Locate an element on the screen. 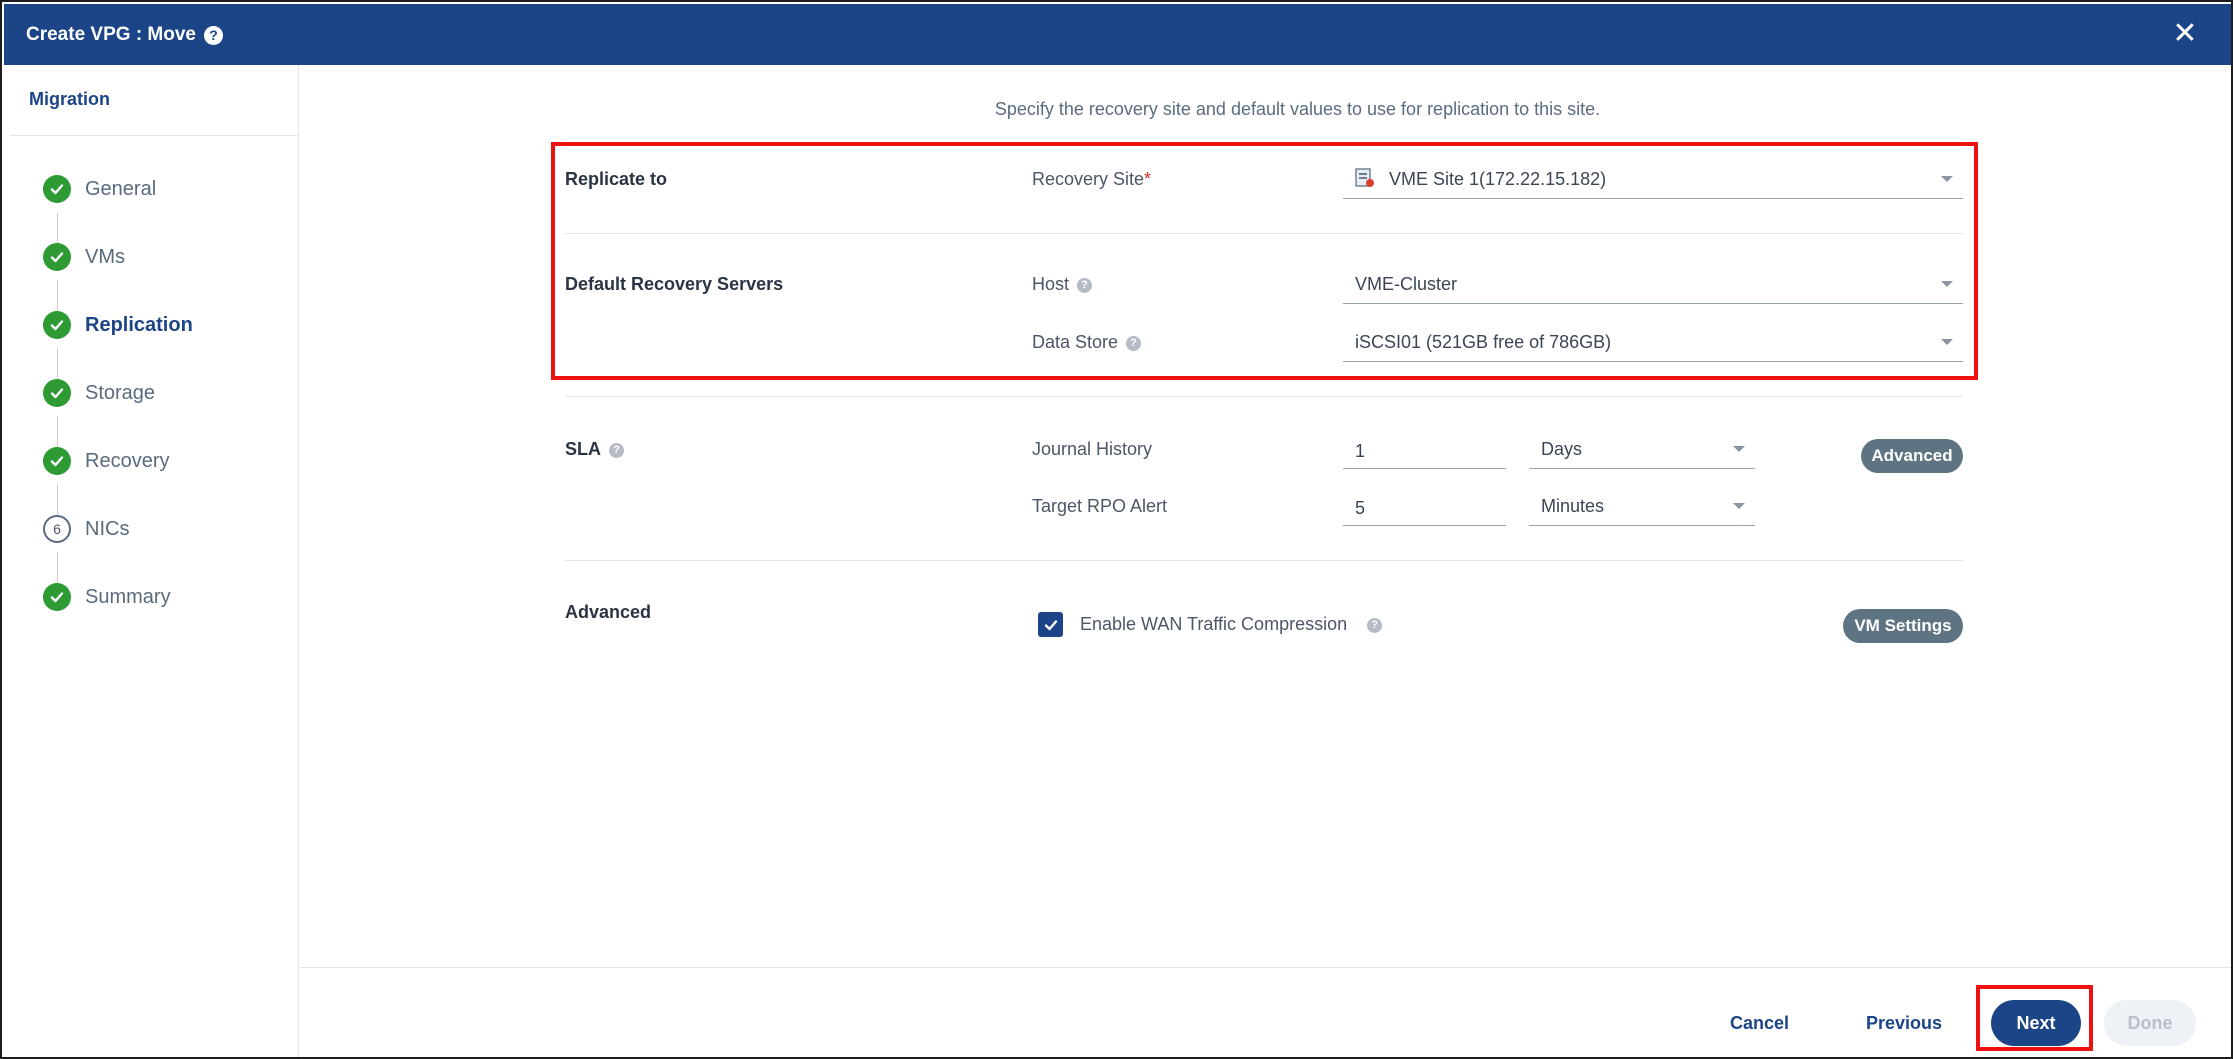  step-recovery: Recovery is located at coordinates (106, 461).